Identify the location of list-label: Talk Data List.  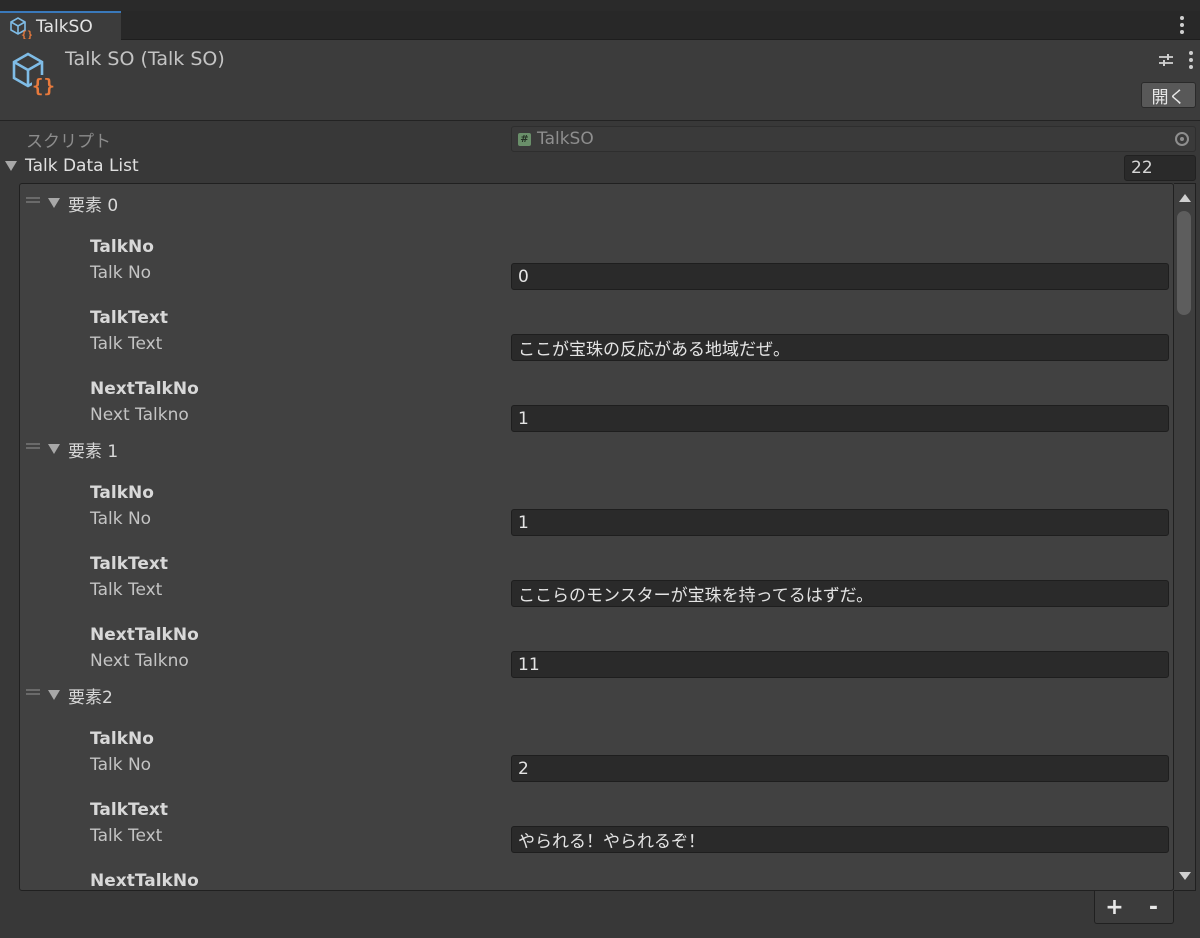
(82, 166).